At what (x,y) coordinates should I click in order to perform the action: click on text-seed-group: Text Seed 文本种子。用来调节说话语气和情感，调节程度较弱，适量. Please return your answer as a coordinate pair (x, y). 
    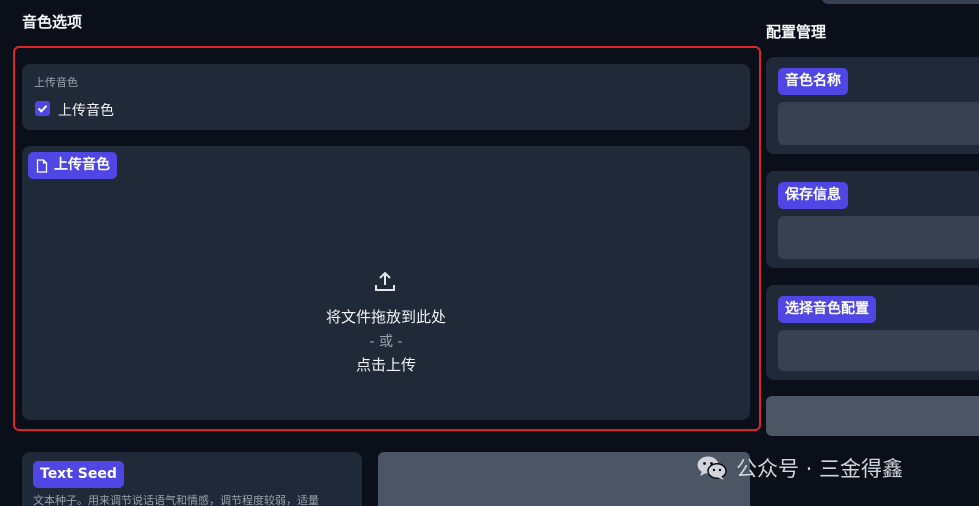
    Looking at the image, I should click on (192, 479).